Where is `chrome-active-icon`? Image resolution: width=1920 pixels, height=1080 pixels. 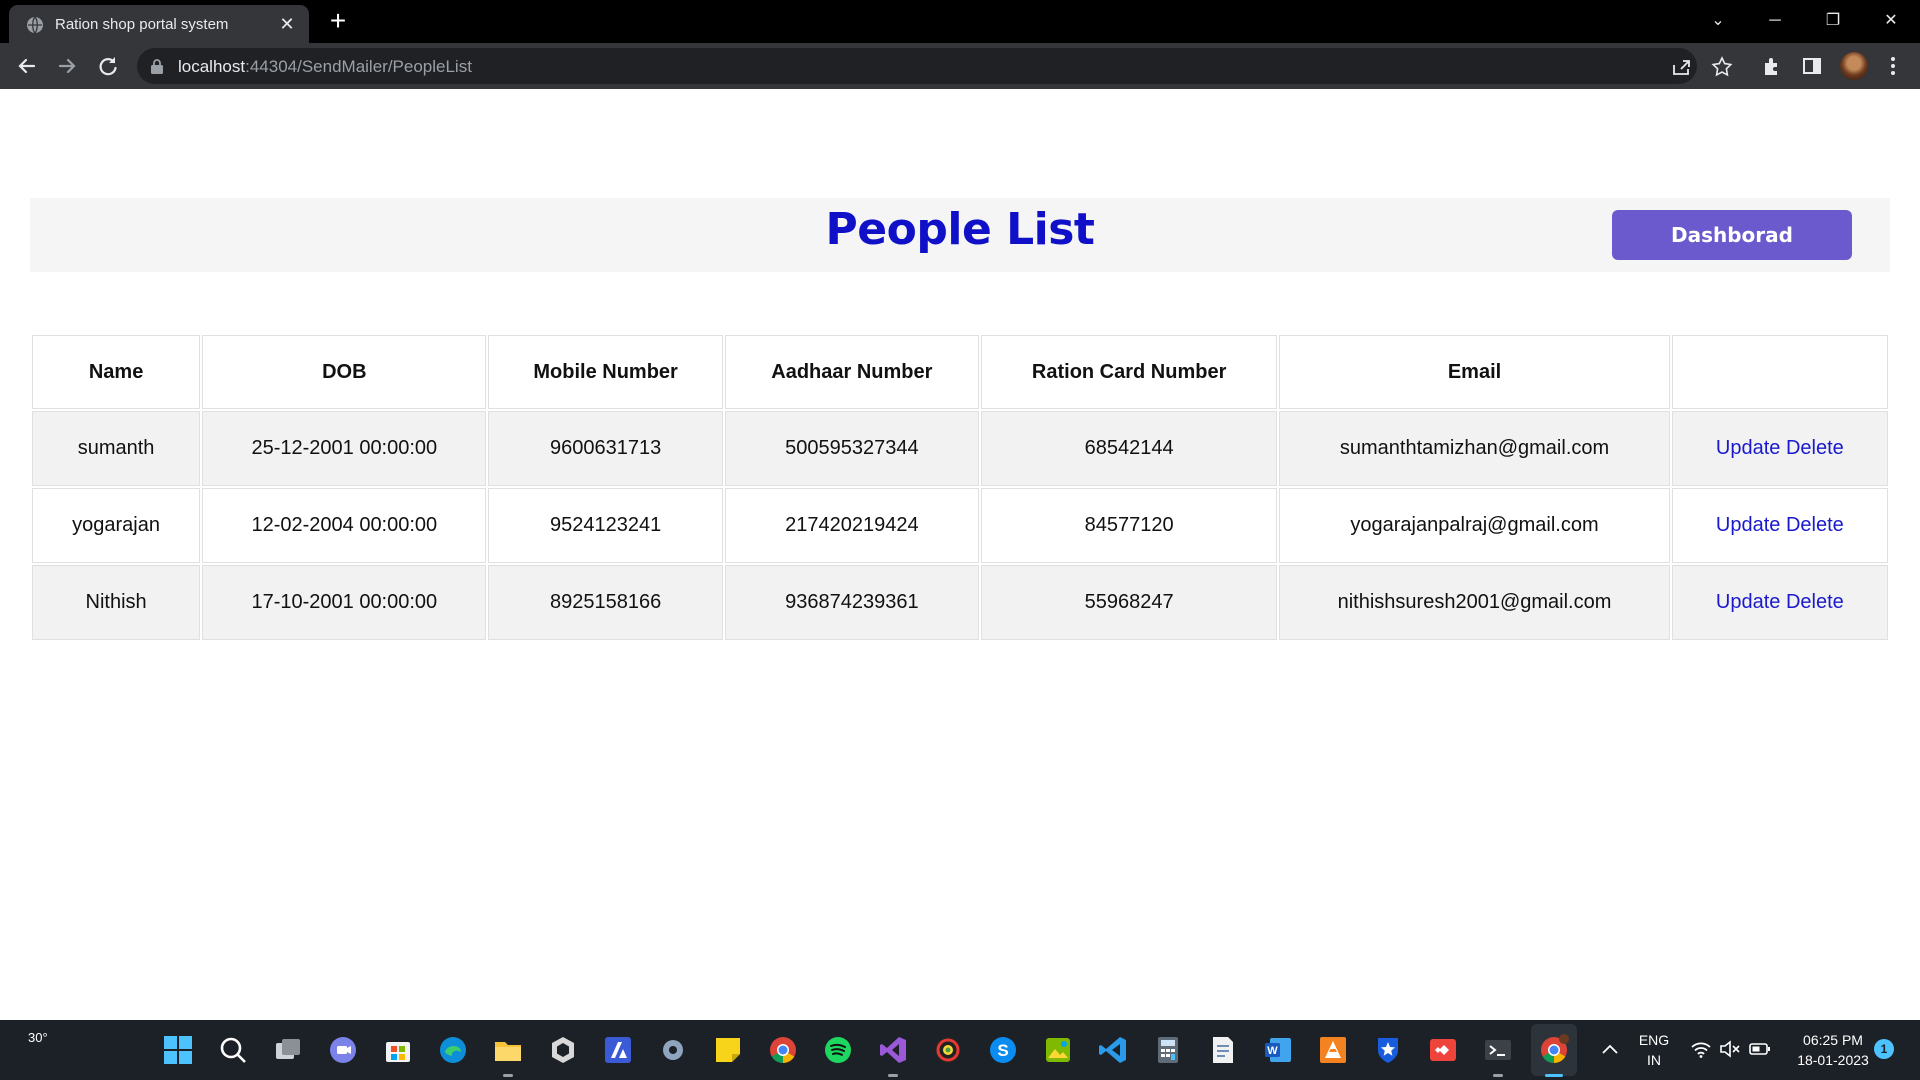
chrome-active-icon is located at coordinates (1554, 1050).